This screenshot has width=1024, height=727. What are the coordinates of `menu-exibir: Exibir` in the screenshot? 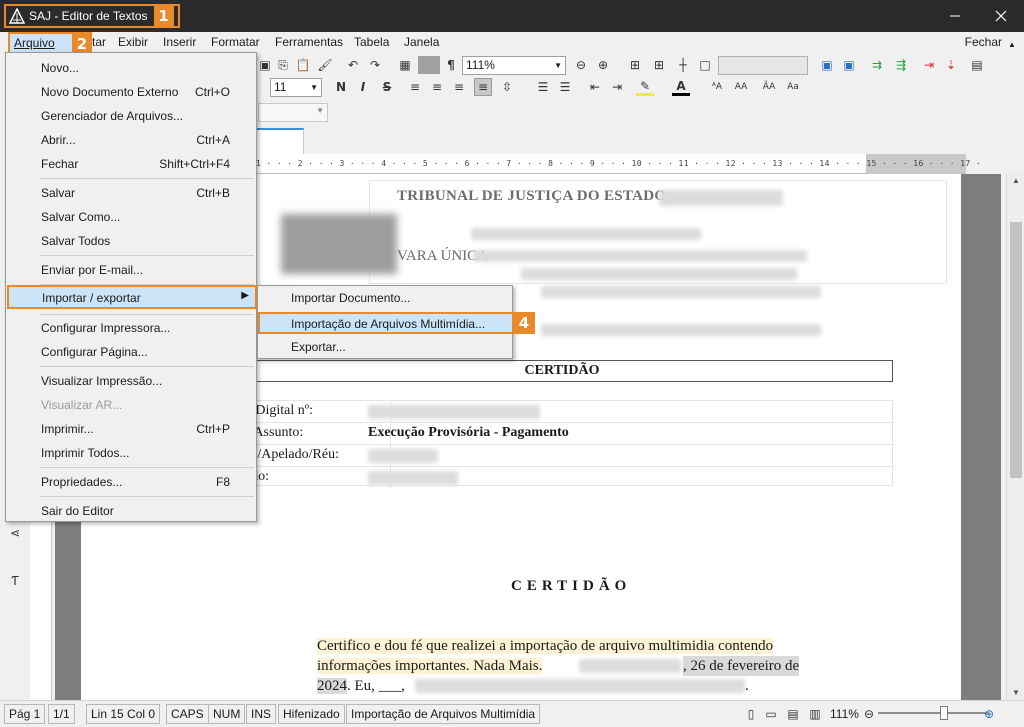 It's located at (133, 42).